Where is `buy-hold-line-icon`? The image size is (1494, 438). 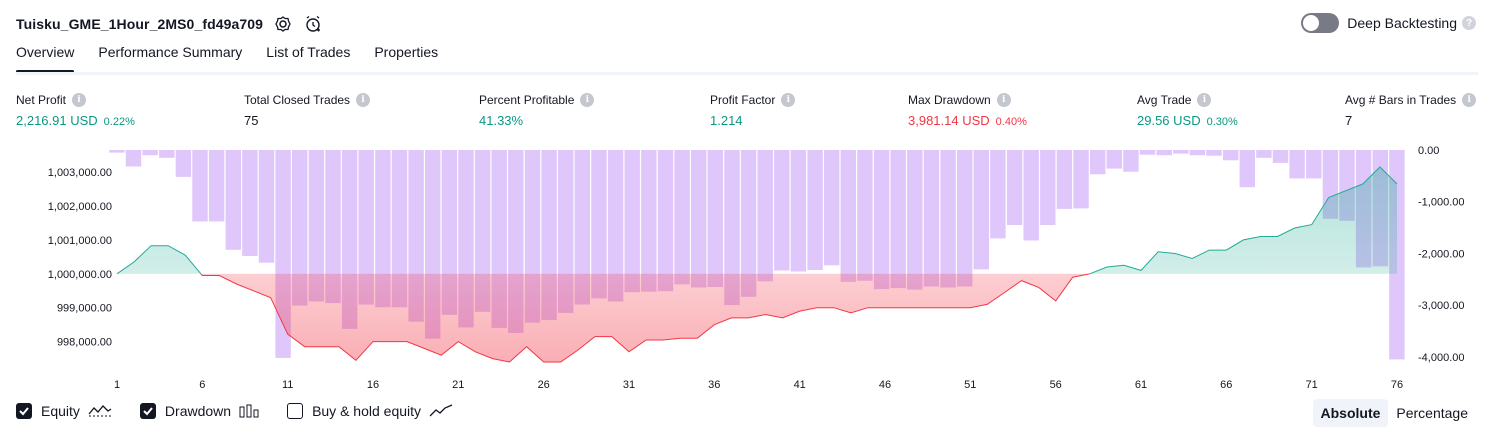
buy-hold-line-icon is located at coordinates (441, 411).